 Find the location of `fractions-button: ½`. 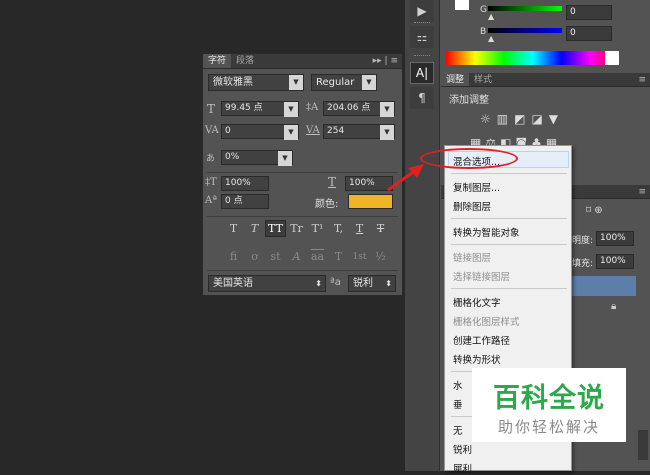

fractions-button: ½ is located at coordinates (380, 256).